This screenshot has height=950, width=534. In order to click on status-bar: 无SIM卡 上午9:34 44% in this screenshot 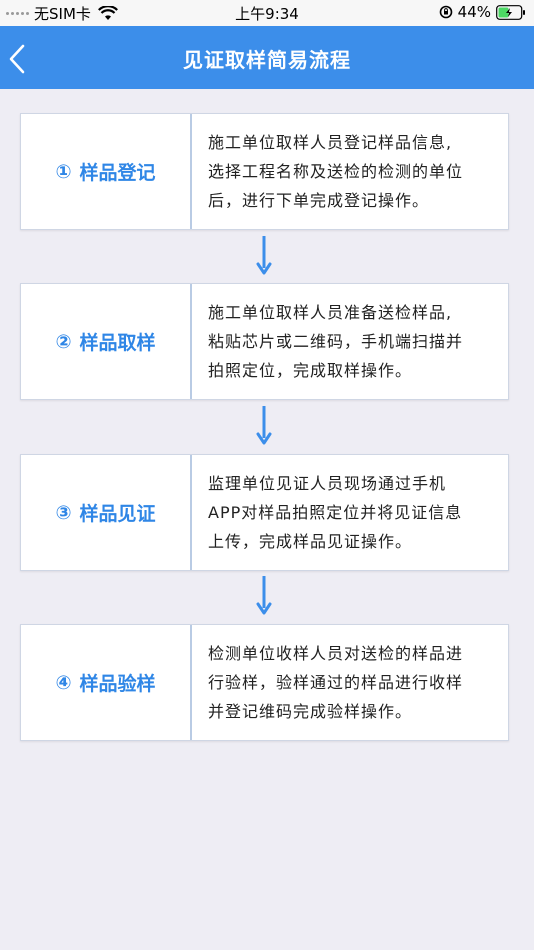, I will do `click(267, 13)`.